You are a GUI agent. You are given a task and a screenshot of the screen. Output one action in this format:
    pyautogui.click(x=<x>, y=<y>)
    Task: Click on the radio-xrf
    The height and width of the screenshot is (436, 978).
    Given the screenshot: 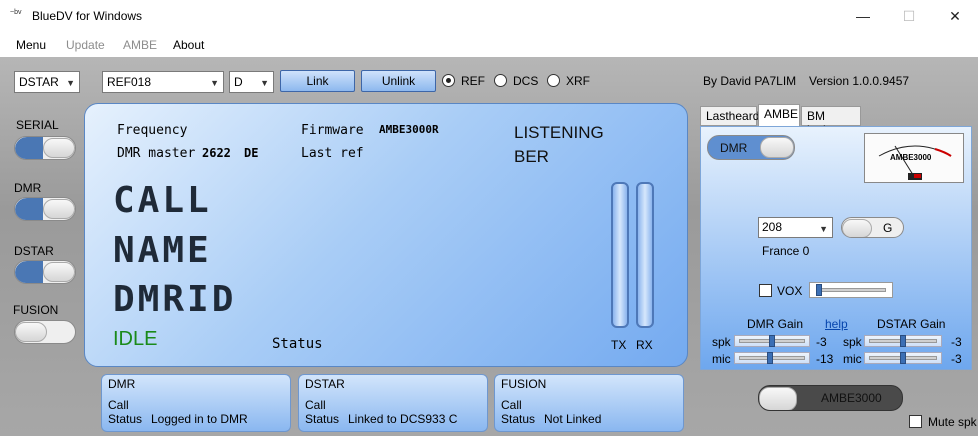 What is the action you would take?
    pyautogui.click(x=553, y=80)
    